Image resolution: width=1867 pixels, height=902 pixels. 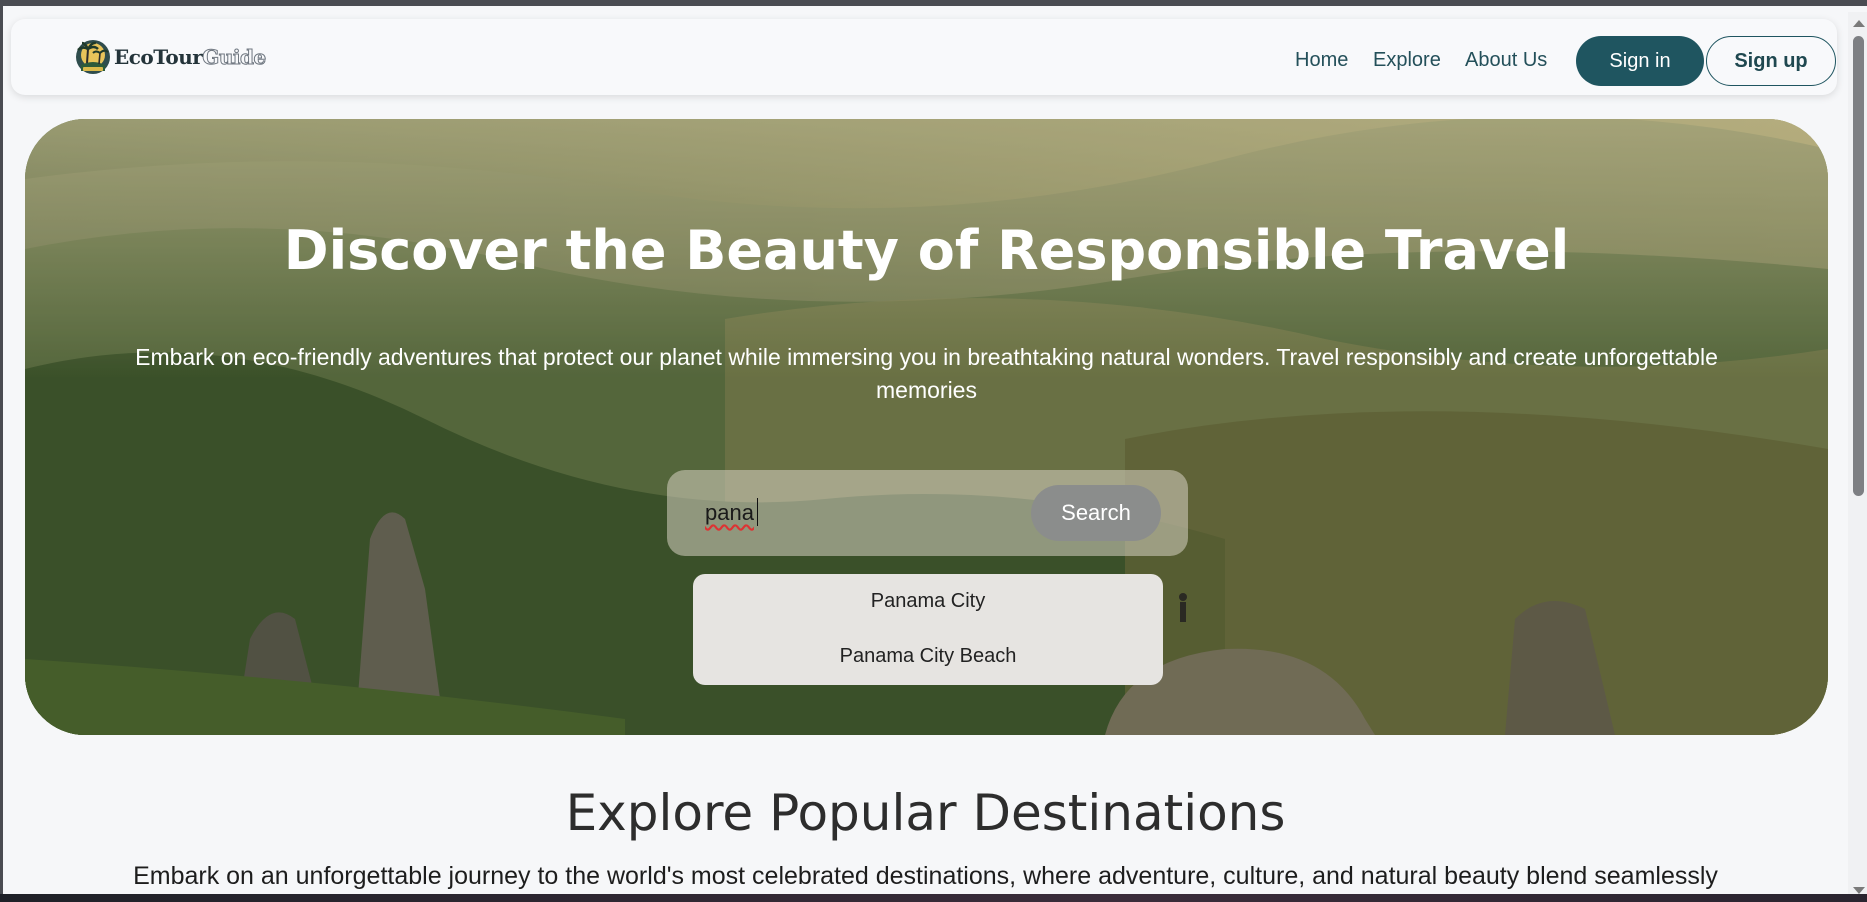 What do you see at coordinates (1771, 61) in the screenshot?
I see `signup-button: Sign up` at bounding box center [1771, 61].